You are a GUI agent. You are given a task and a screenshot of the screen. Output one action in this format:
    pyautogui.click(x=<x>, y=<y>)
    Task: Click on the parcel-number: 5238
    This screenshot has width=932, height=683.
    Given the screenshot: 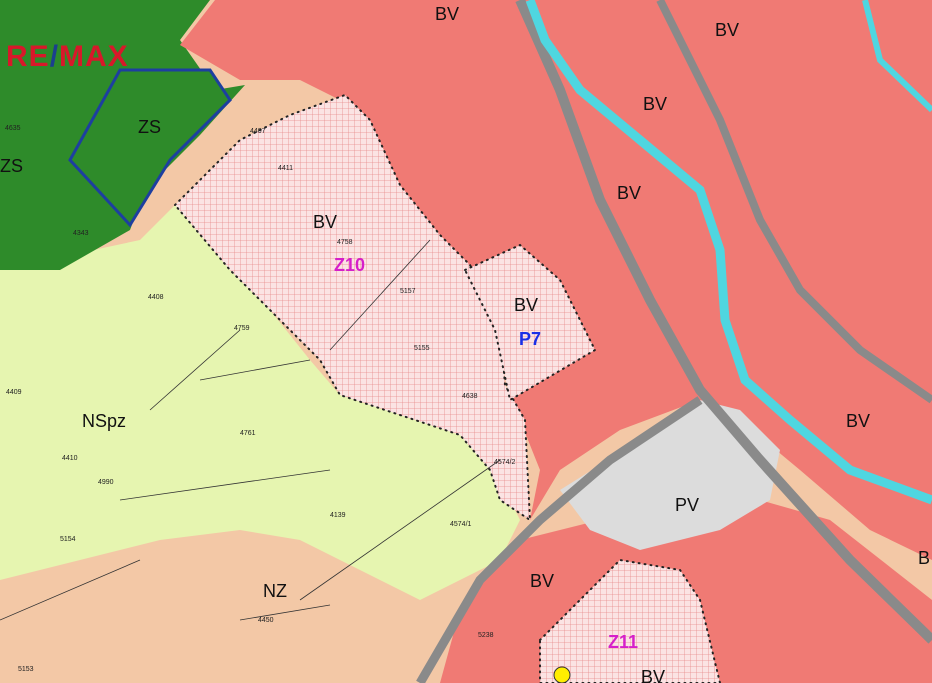 What is the action you would take?
    pyautogui.click(x=486, y=635)
    